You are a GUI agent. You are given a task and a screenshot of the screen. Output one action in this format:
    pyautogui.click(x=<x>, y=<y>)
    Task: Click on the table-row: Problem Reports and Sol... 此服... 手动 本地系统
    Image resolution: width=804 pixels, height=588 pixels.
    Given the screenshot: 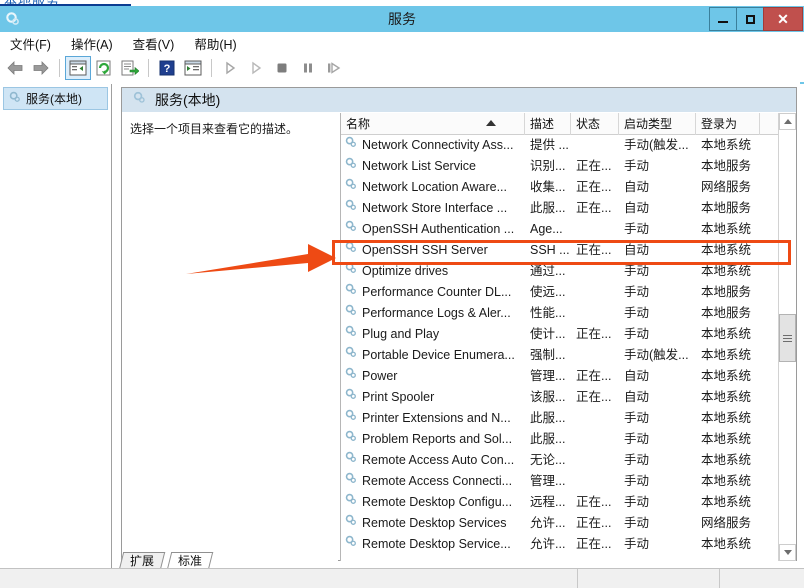 What is the action you would take?
    pyautogui.click(x=559, y=439)
    